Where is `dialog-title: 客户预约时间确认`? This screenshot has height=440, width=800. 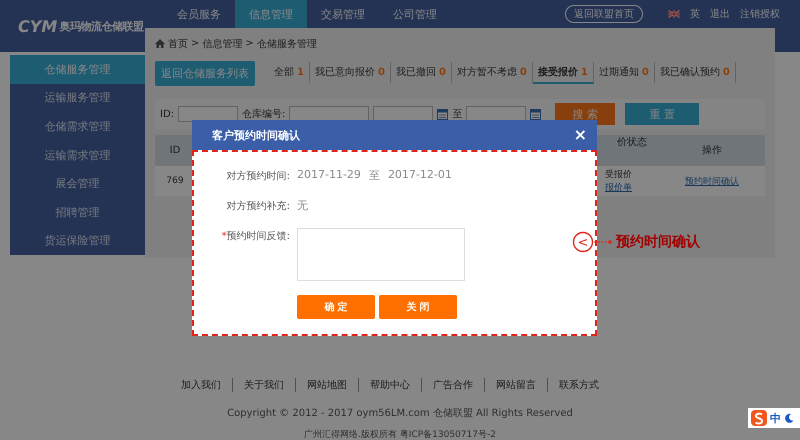
dialog-title: 客户预约时间确认 is located at coordinates (256, 135).